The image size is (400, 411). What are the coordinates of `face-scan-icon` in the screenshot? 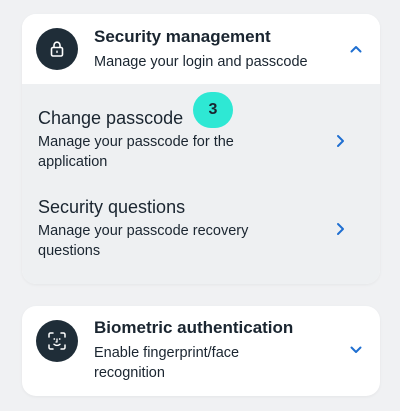 It's located at (57, 341).